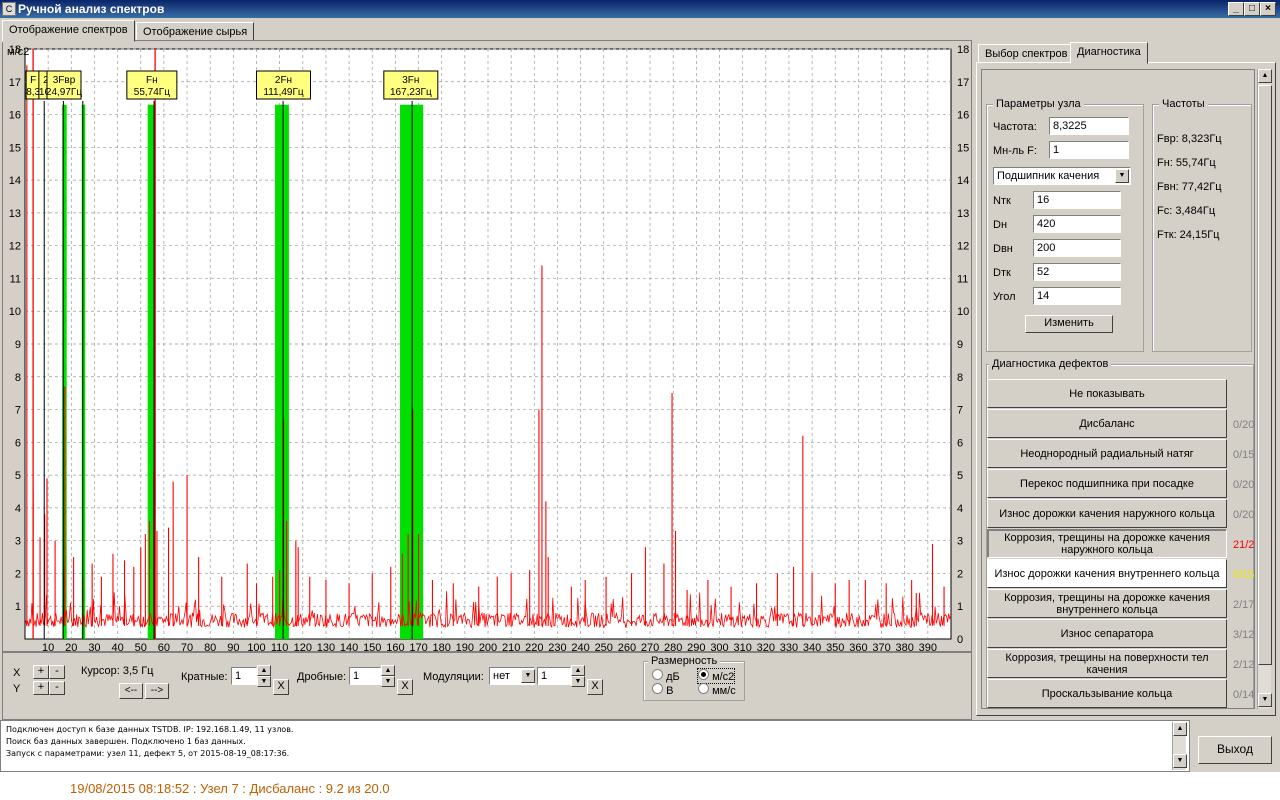  What do you see at coordinates (1069, 324) in the screenshot?
I see `change-button: Изменить` at bounding box center [1069, 324].